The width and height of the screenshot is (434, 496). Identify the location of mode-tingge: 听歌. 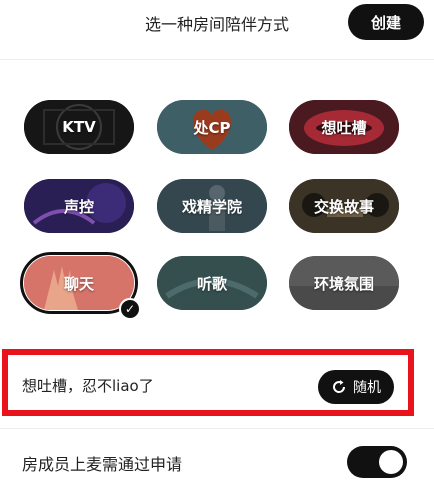
(212, 283).